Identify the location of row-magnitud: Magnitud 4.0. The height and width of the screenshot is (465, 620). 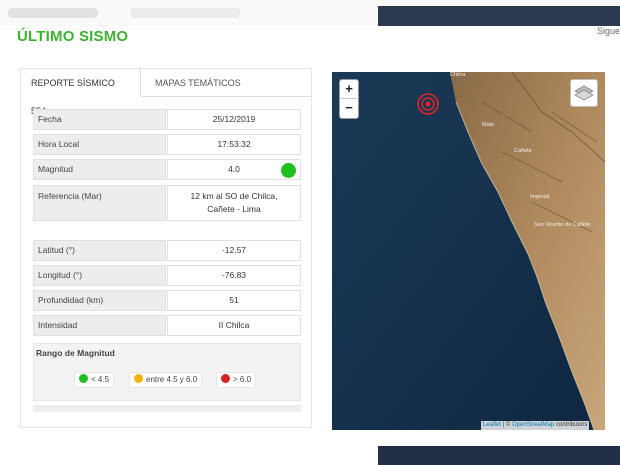
(167, 169).